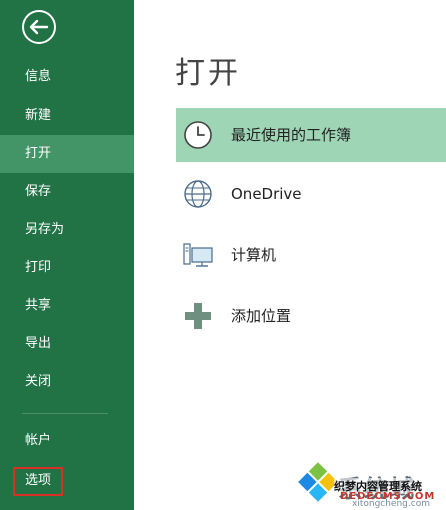 The height and width of the screenshot is (510, 446). I want to click on option-label: 最近使用的工作簿, so click(291, 135).